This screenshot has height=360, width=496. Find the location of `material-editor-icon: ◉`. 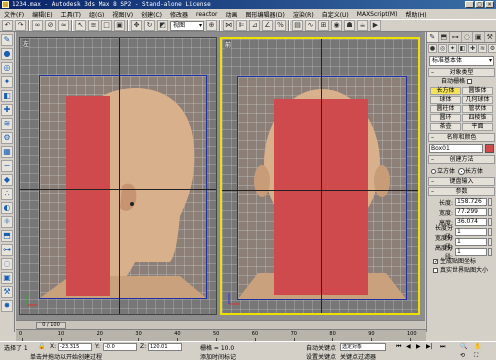

material-editor-icon: ◉ is located at coordinates (336, 25).